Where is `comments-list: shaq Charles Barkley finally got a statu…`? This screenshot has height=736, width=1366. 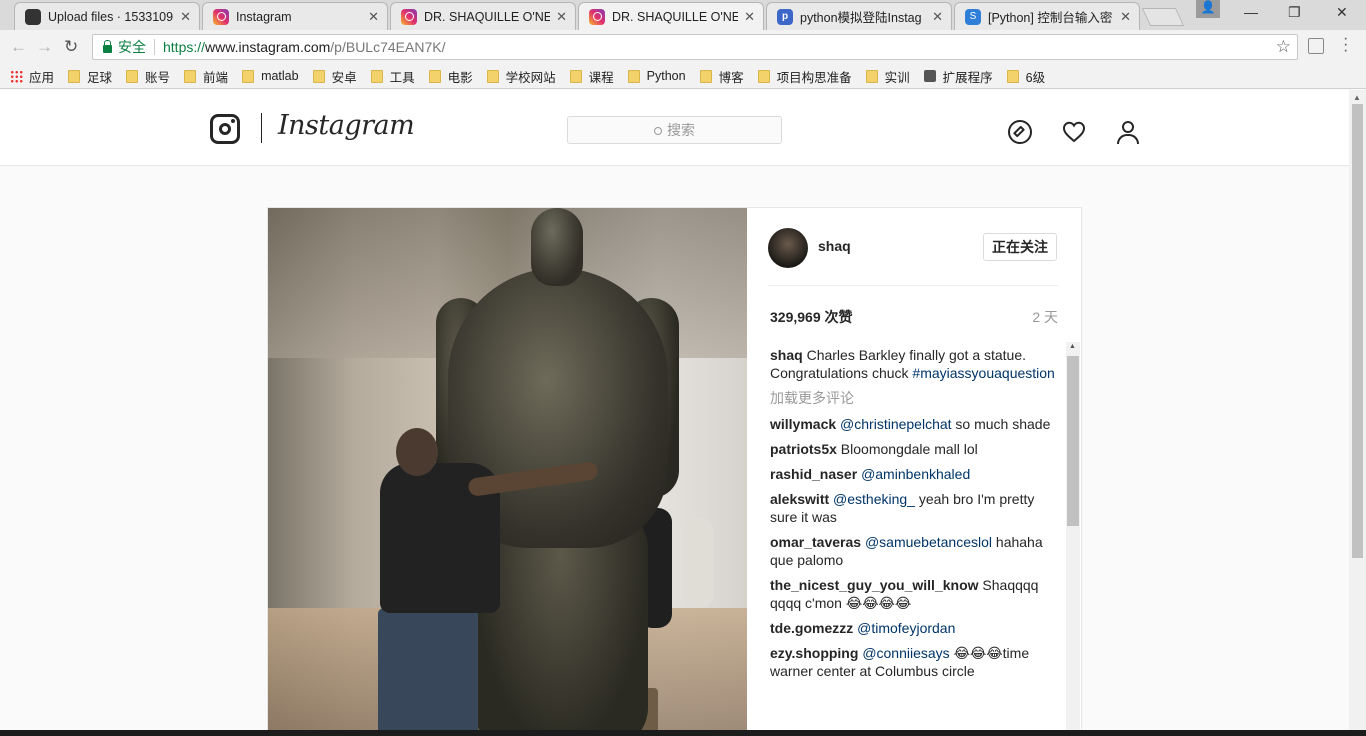 comments-list: shaq Charles Barkley finally got a statu… is located at coordinates (915, 538).